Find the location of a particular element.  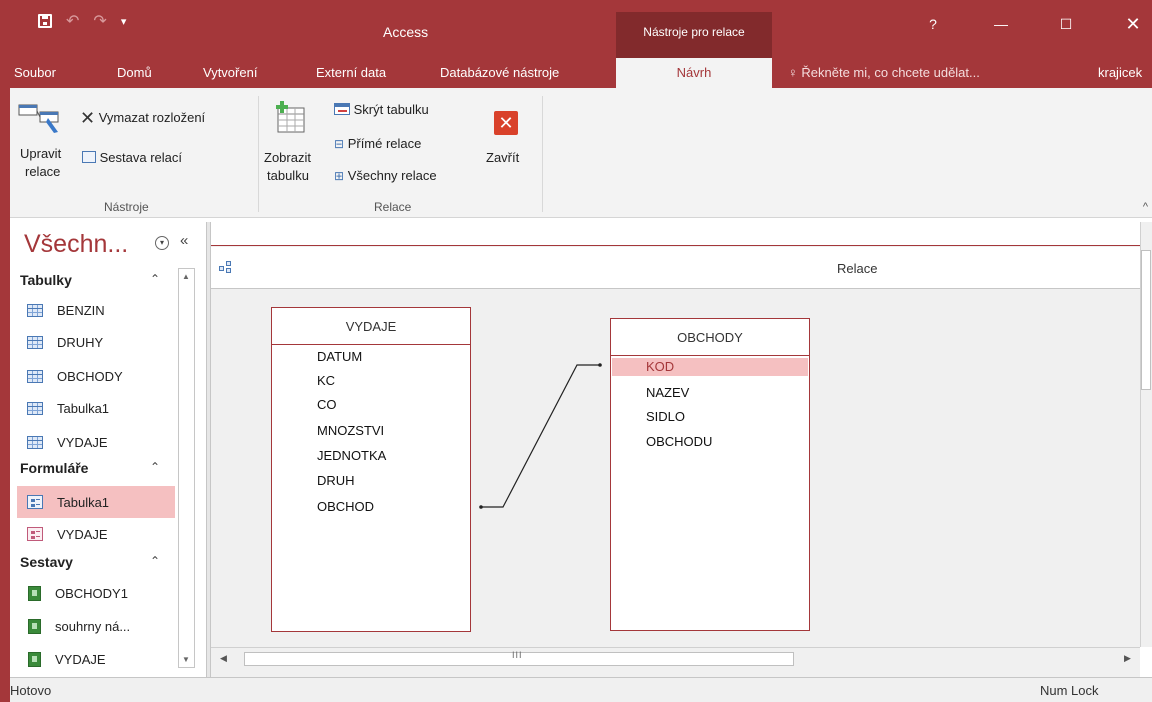

document-tab-title: Relace is located at coordinates (857, 268).